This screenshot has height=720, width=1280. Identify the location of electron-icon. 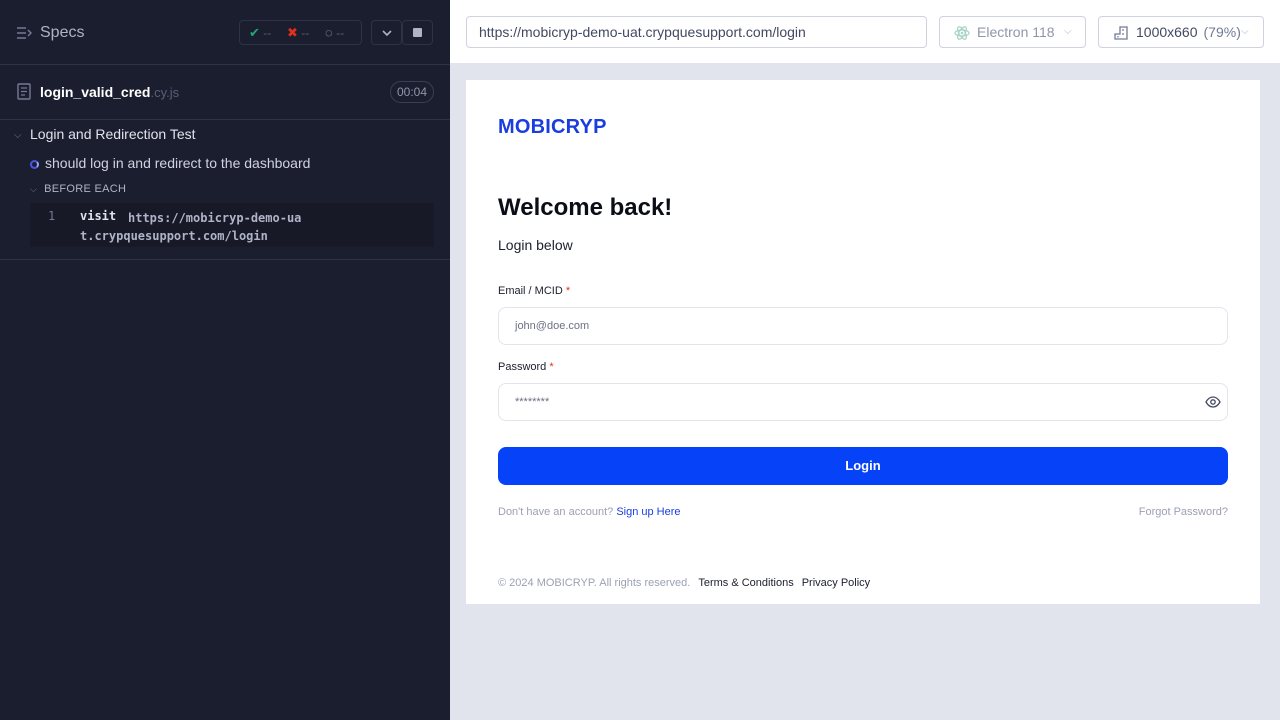
(962, 33).